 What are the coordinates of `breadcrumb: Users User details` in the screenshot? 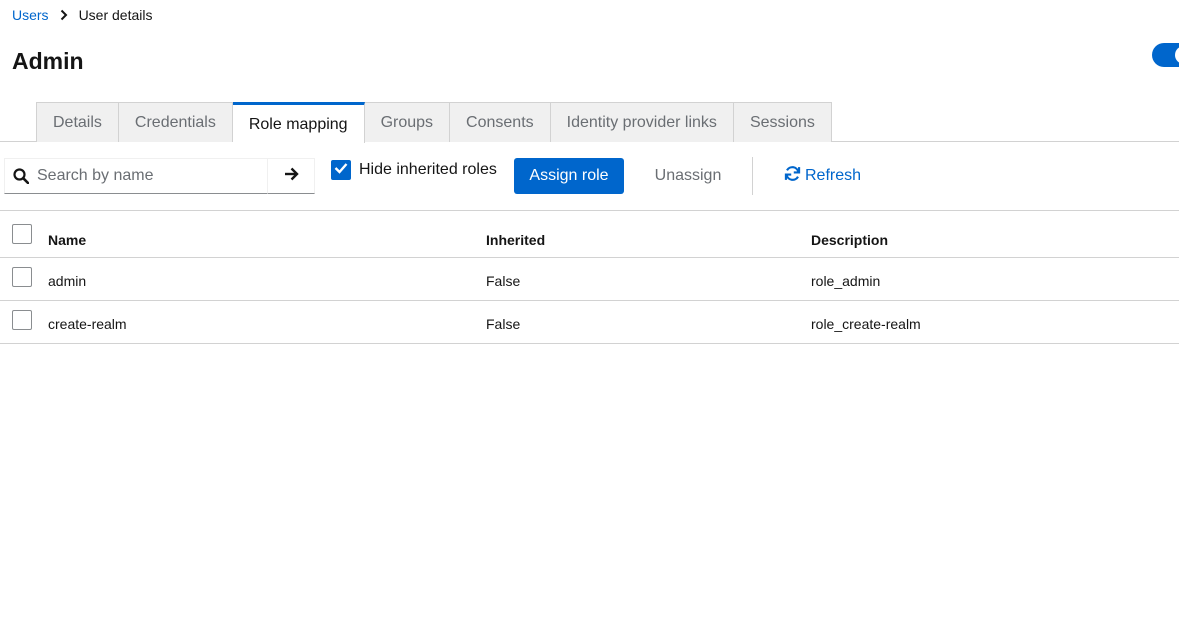 It's located at (82, 15).